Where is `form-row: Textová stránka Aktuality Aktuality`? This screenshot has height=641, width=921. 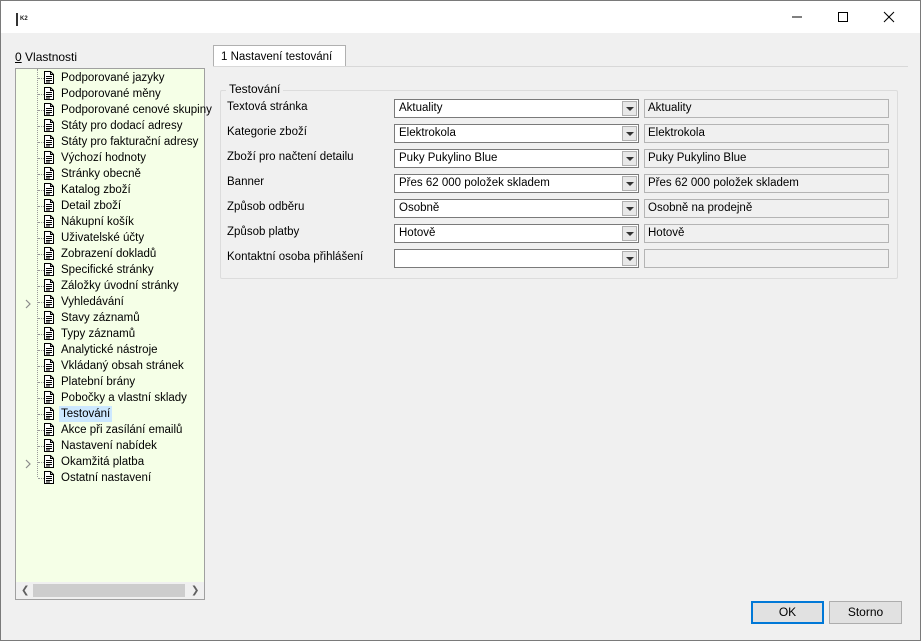 form-row: Textová stránka Aktuality Aktuality is located at coordinates (461, 109).